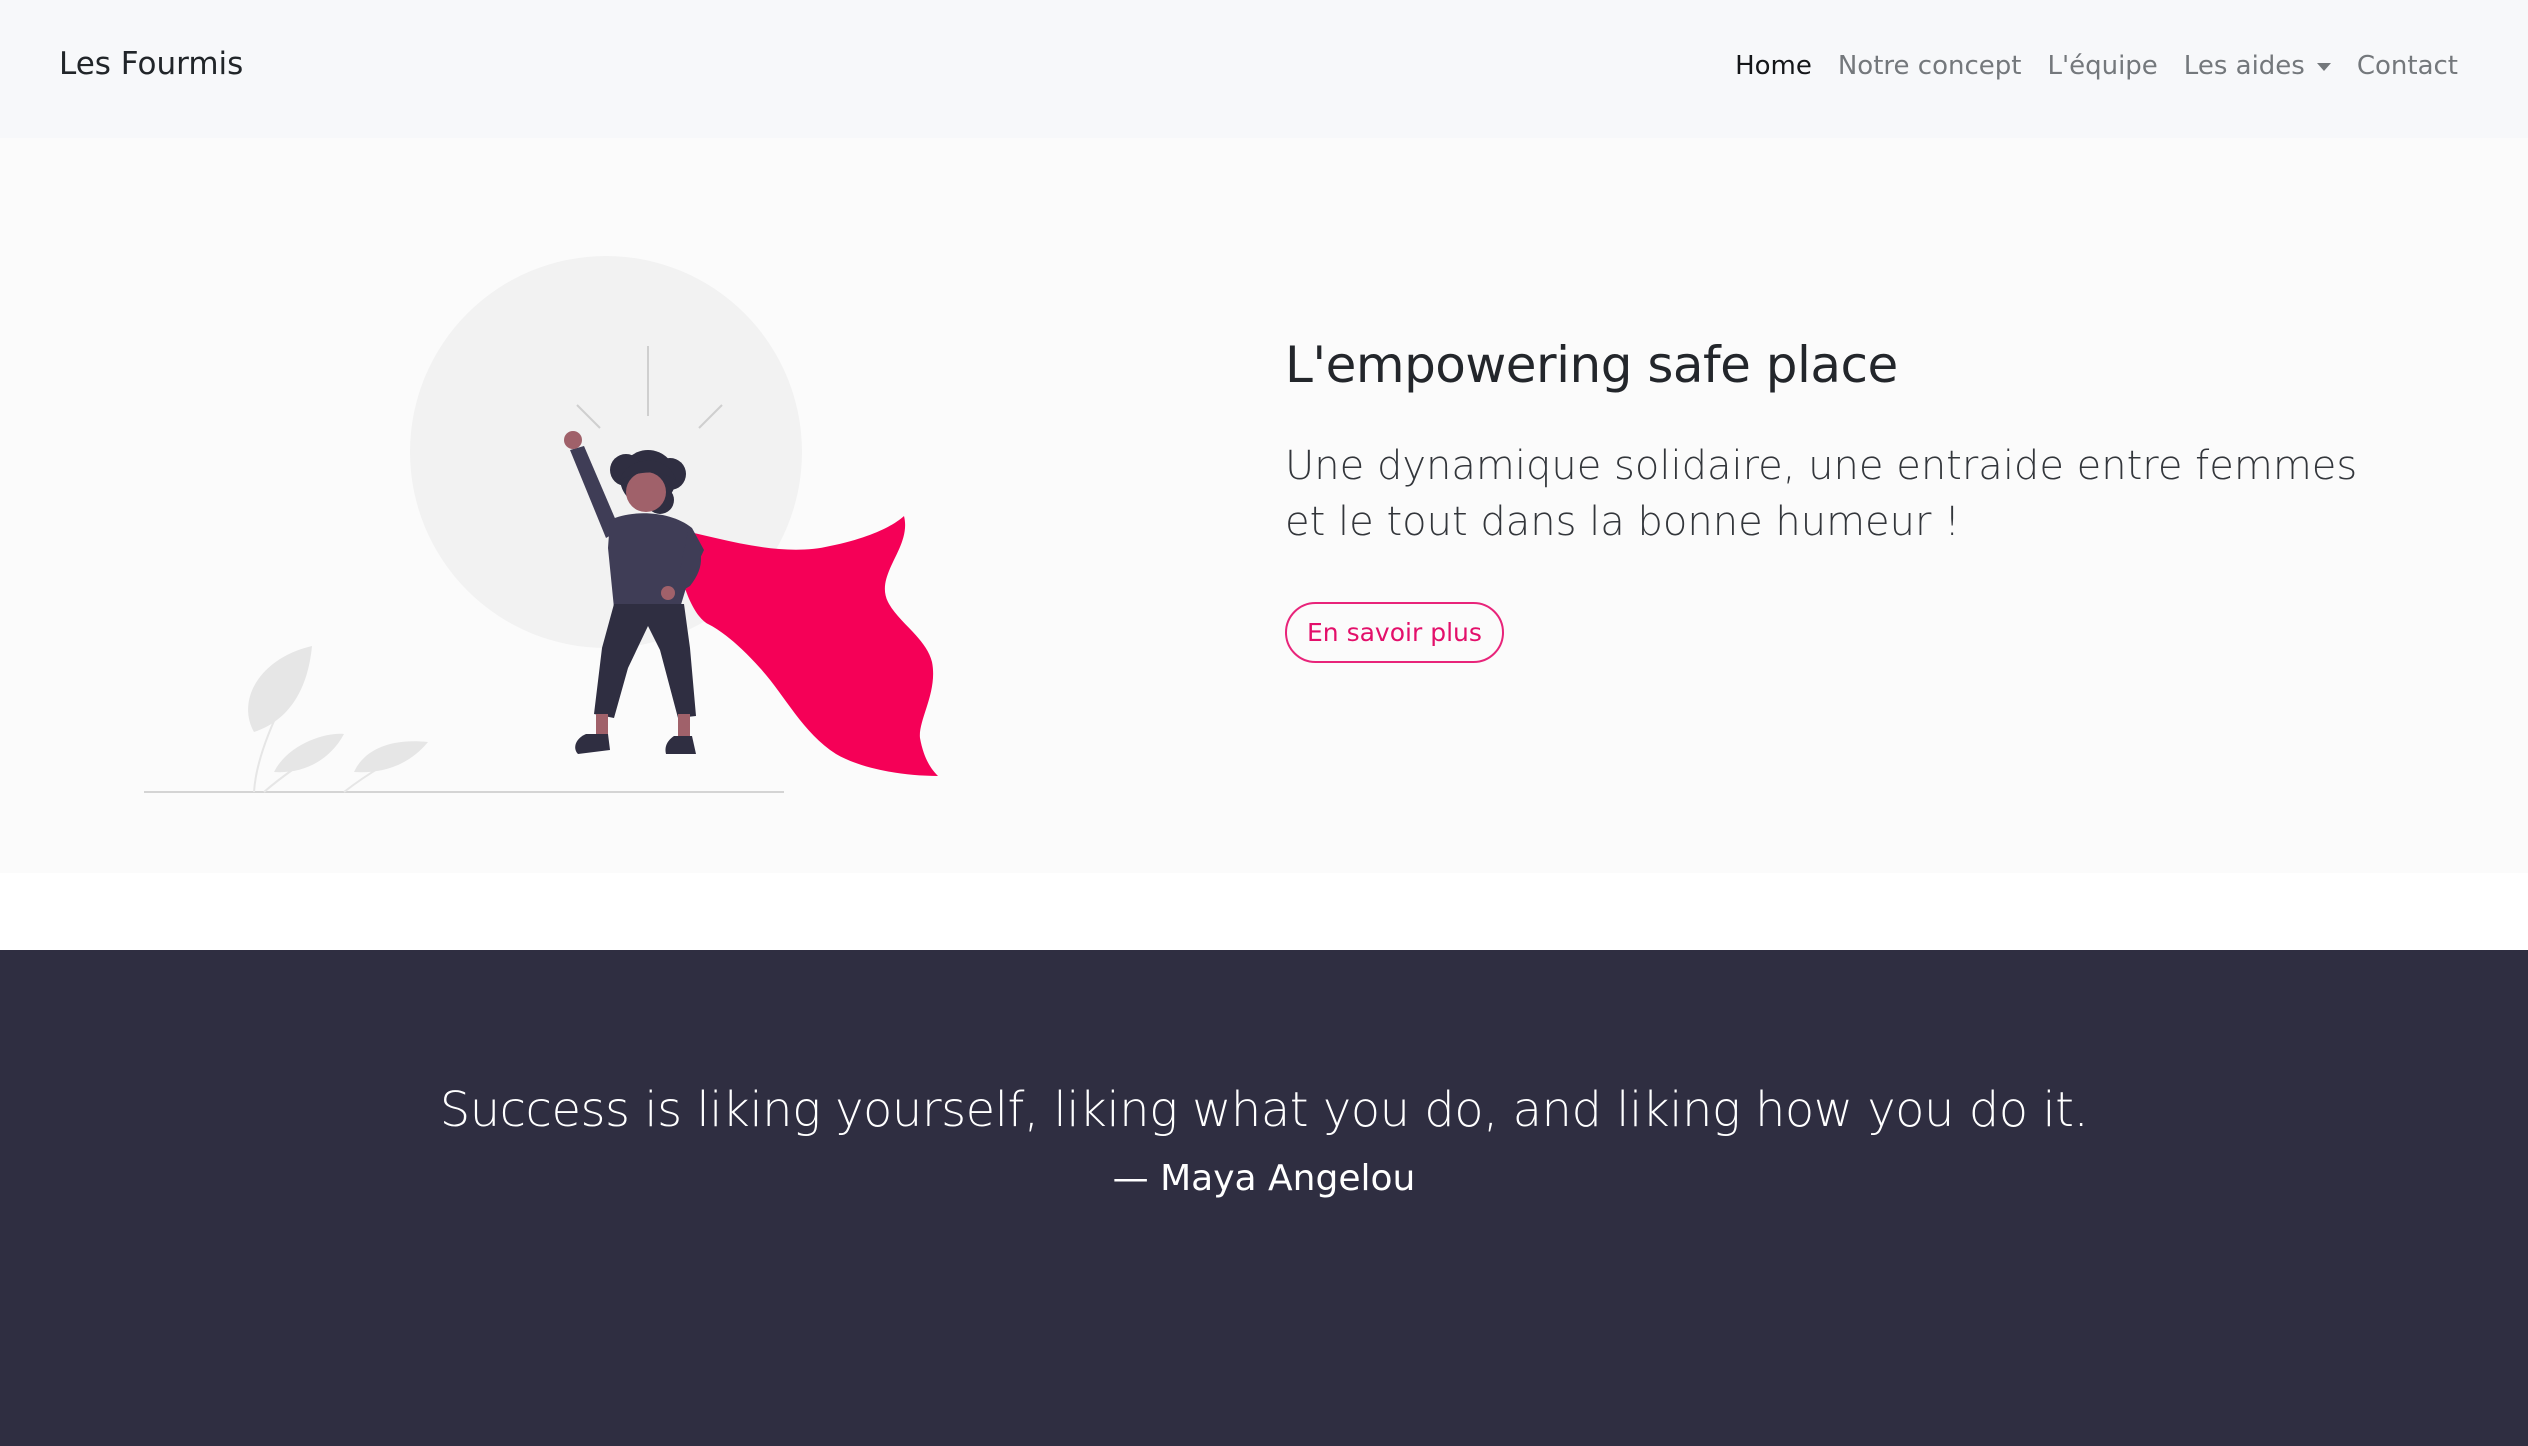 Image resolution: width=2528 pixels, height=1446 pixels. What do you see at coordinates (1591, 365) in the screenshot?
I see `hero-title: L'empowering safe place` at bounding box center [1591, 365].